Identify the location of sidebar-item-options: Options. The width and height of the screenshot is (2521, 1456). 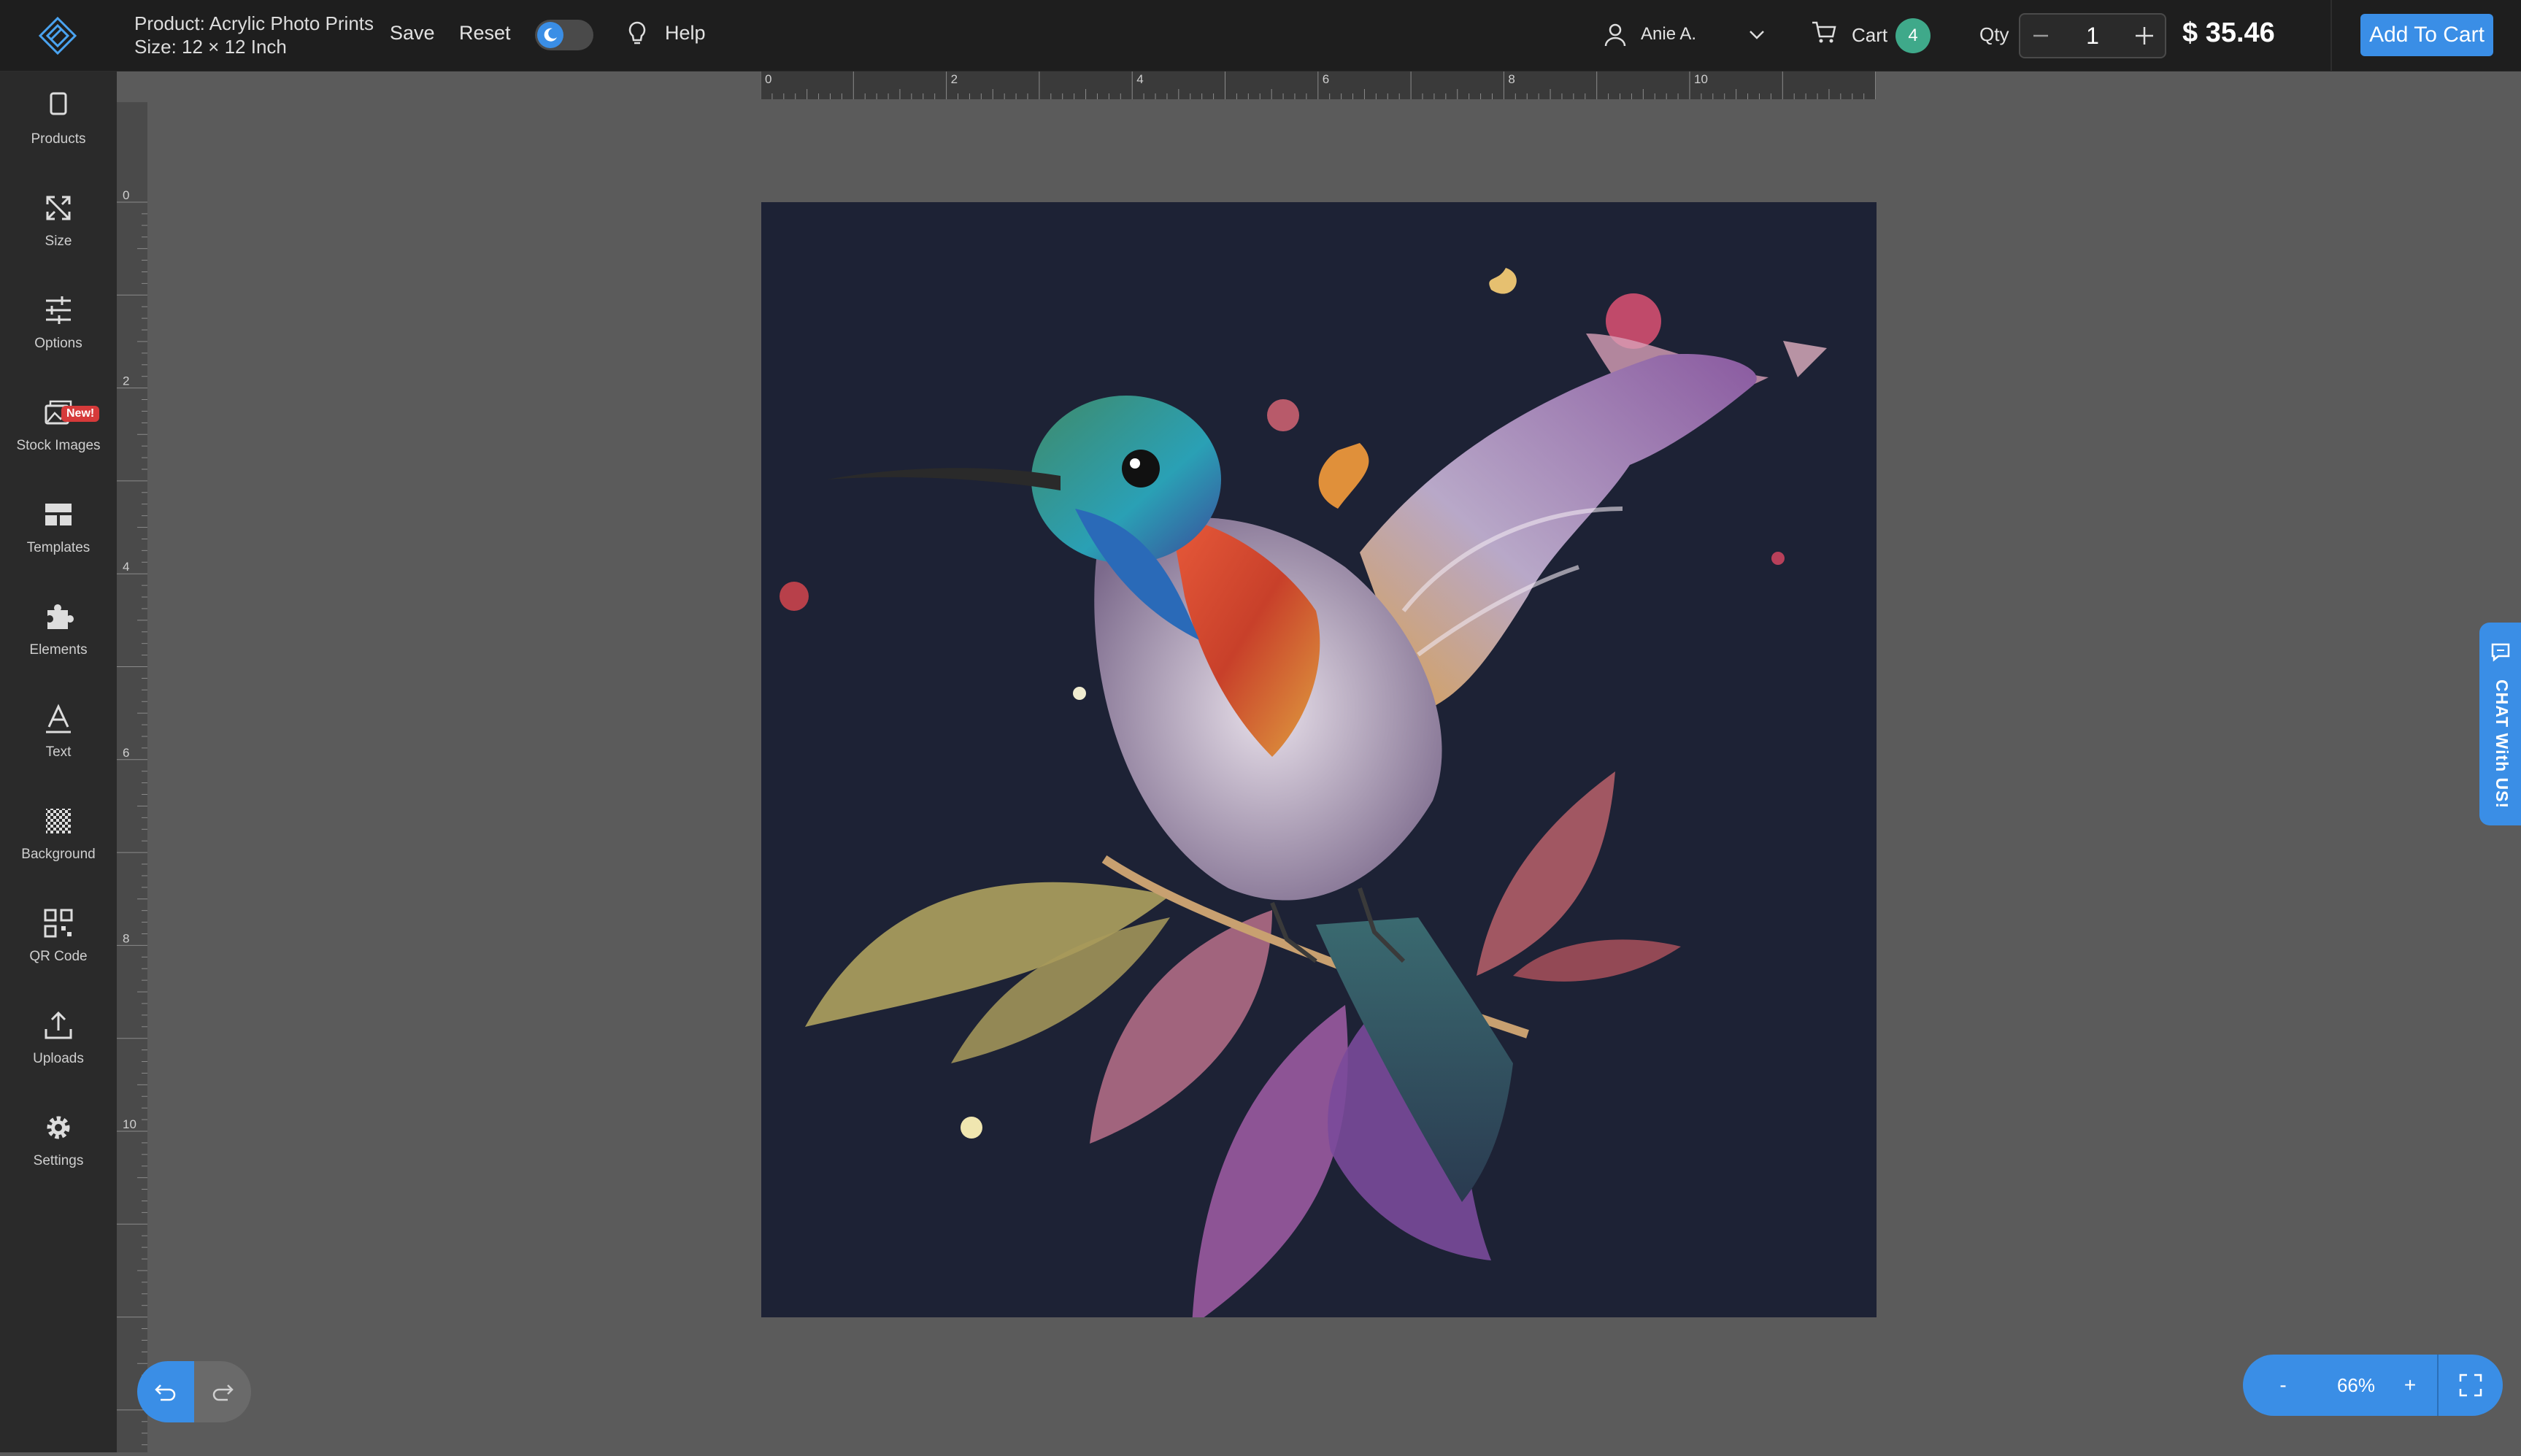
(59, 323).